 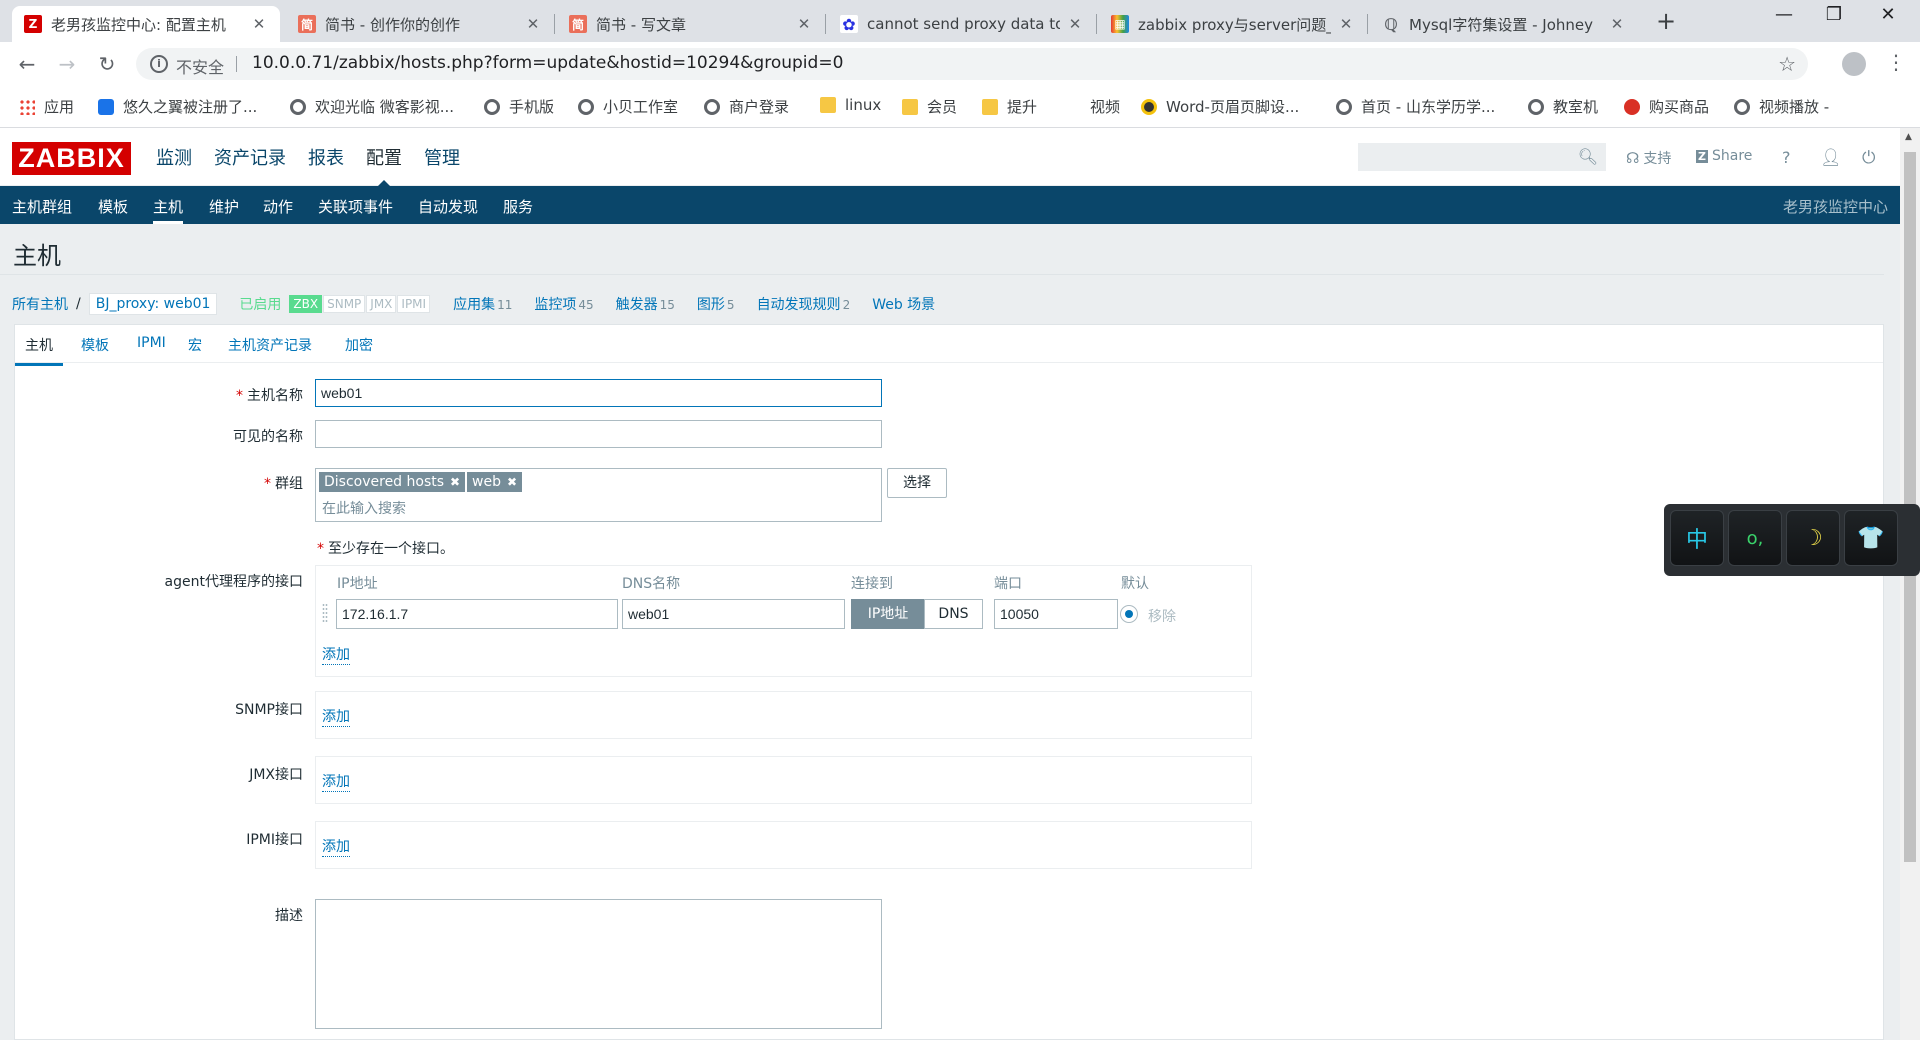 What do you see at coordinates (107, 64) in the screenshot?
I see `reload-icon: ↻` at bounding box center [107, 64].